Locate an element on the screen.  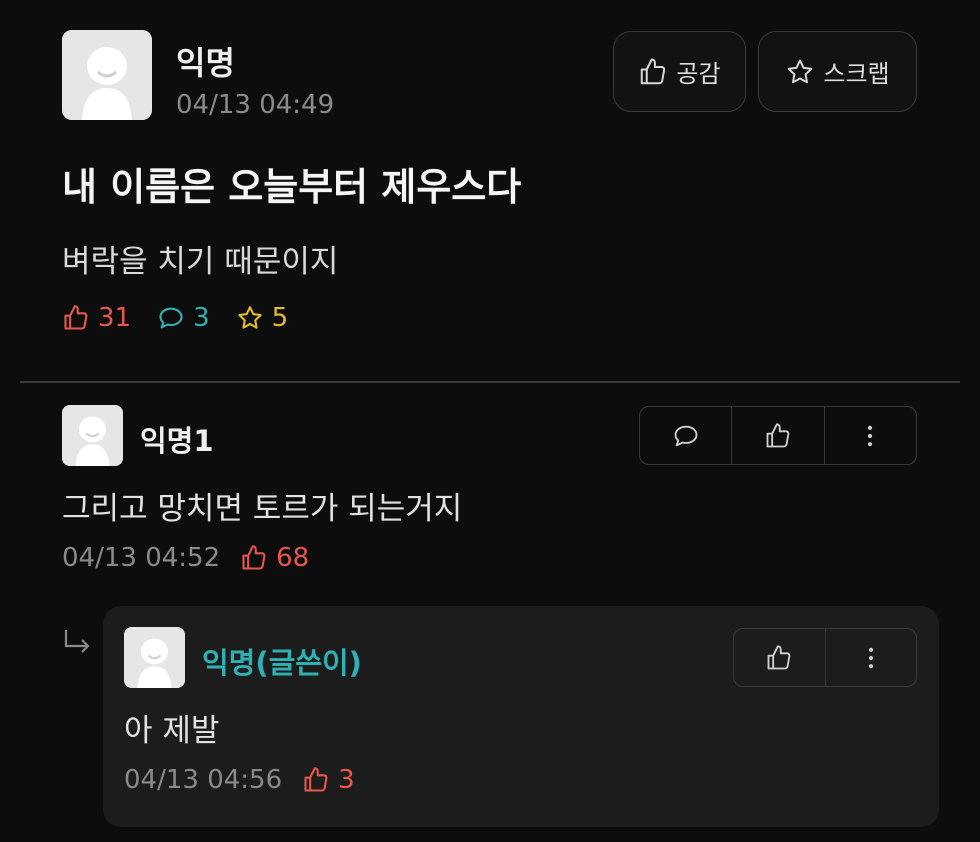
post-body: 벼락을 치기 때문이지 is located at coordinates (200, 262).